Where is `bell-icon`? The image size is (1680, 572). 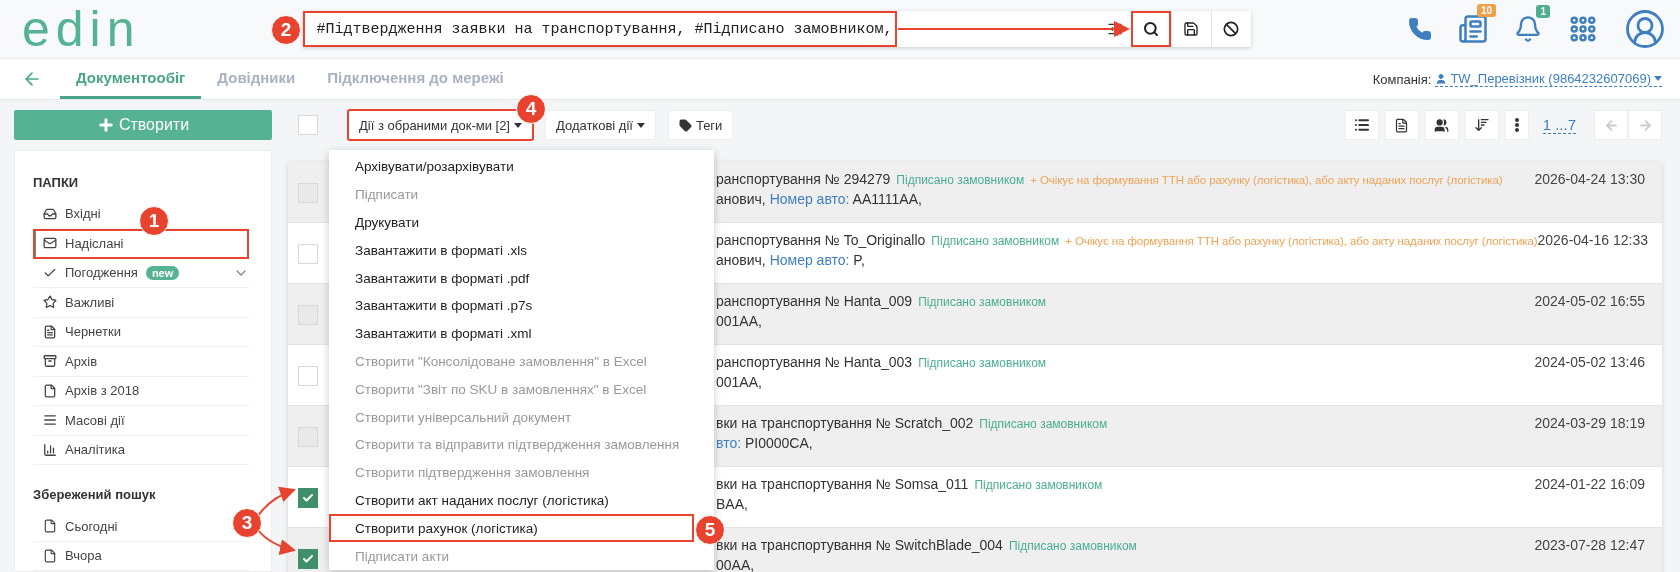
bell-icon is located at coordinates (1528, 29).